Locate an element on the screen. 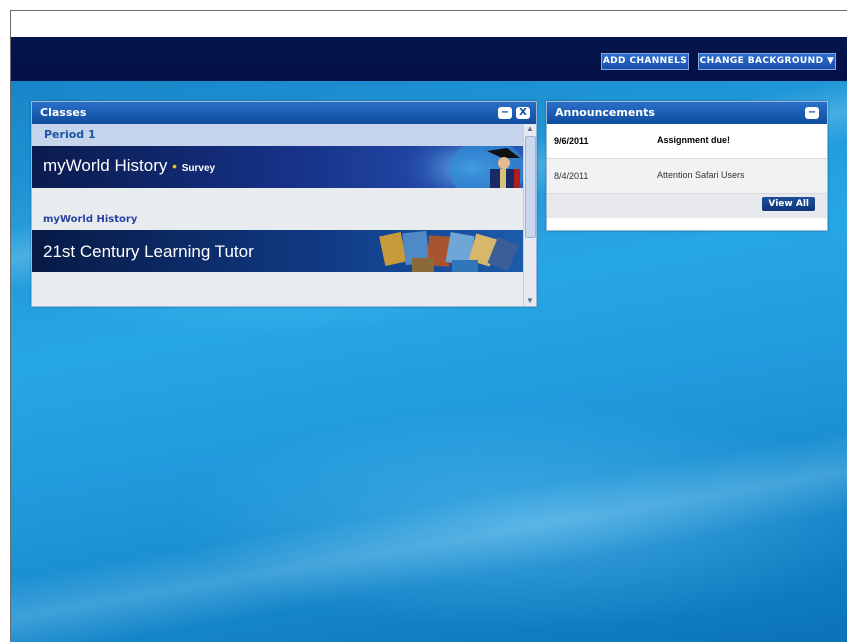 The image size is (851, 642). chevron-down-icon: ▼ is located at coordinates (831, 61).